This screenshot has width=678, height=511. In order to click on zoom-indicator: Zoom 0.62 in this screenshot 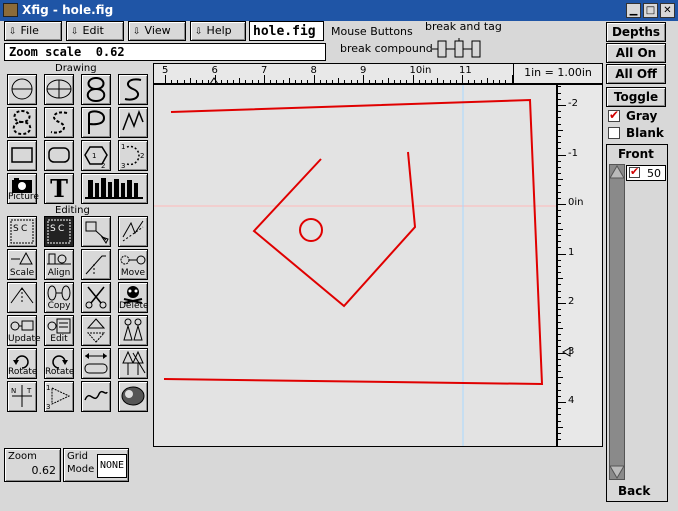, I will do `click(32, 465)`.